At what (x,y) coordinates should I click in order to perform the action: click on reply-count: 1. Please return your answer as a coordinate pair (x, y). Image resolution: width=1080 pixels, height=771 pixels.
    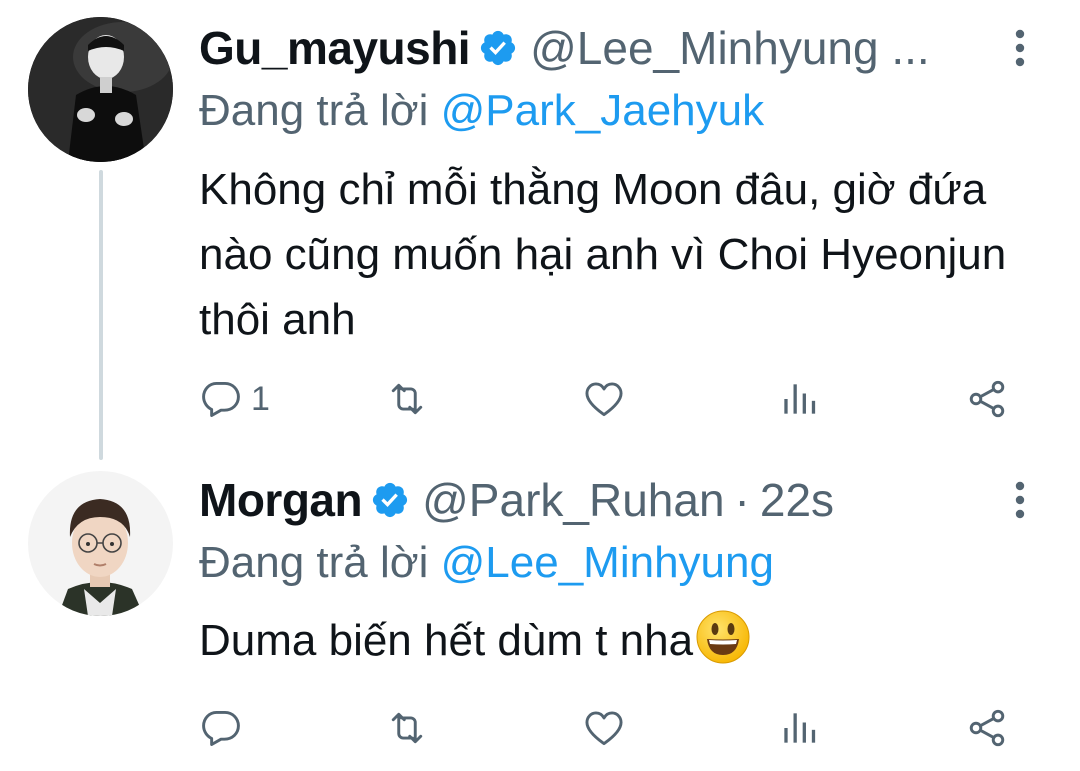
    Looking at the image, I should click on (260, 398).